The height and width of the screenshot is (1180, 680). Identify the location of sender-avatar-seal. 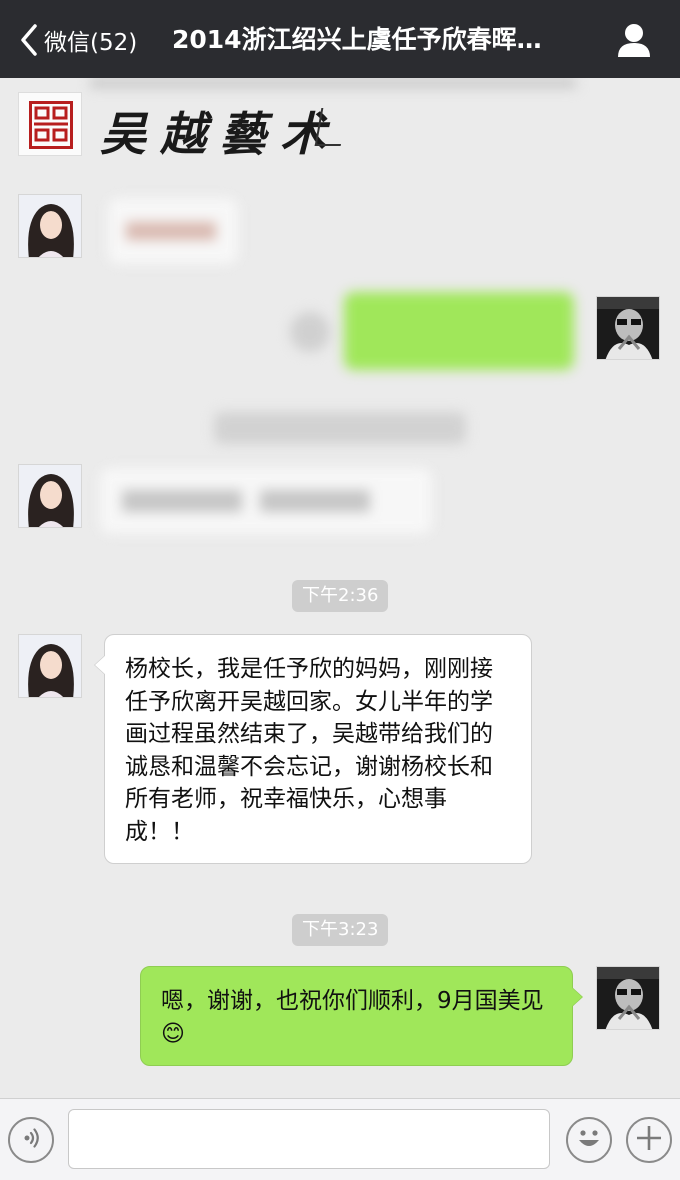
(50, 124).